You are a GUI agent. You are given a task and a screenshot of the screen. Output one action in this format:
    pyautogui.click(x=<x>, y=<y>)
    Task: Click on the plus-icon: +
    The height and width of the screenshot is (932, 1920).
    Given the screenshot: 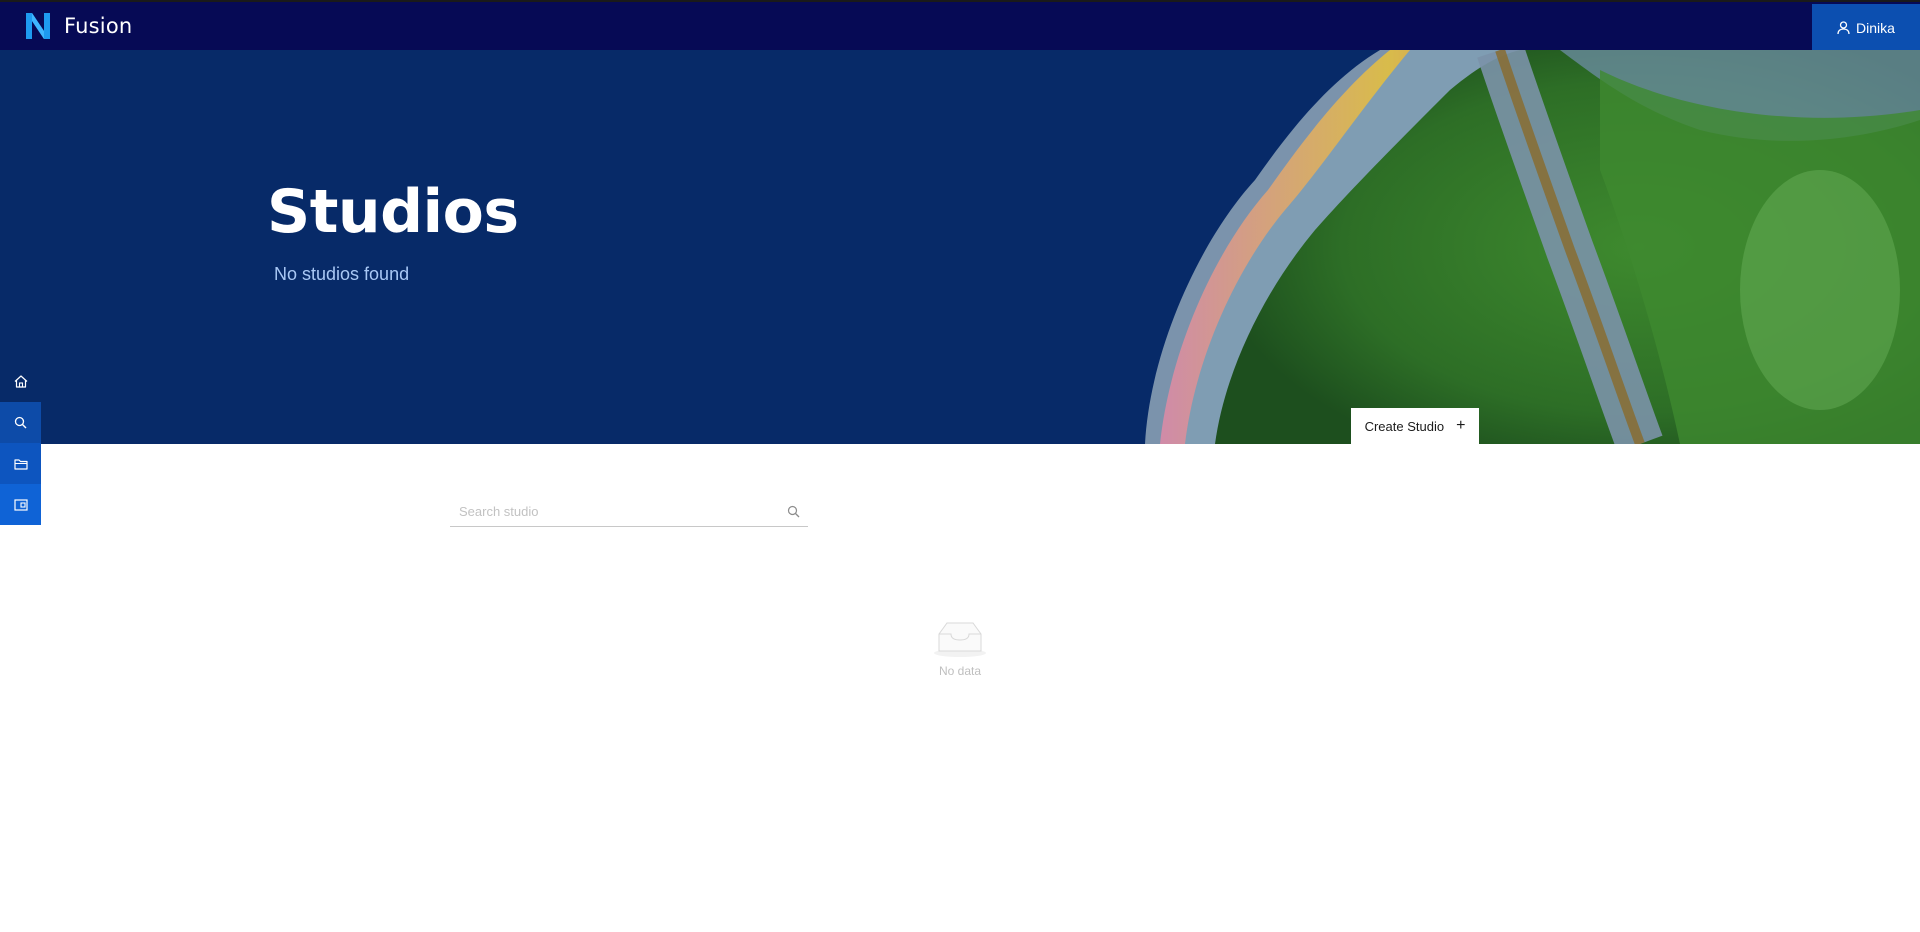 What is the action you would take?
    pyautogui.click(x=1461, y=425)
    